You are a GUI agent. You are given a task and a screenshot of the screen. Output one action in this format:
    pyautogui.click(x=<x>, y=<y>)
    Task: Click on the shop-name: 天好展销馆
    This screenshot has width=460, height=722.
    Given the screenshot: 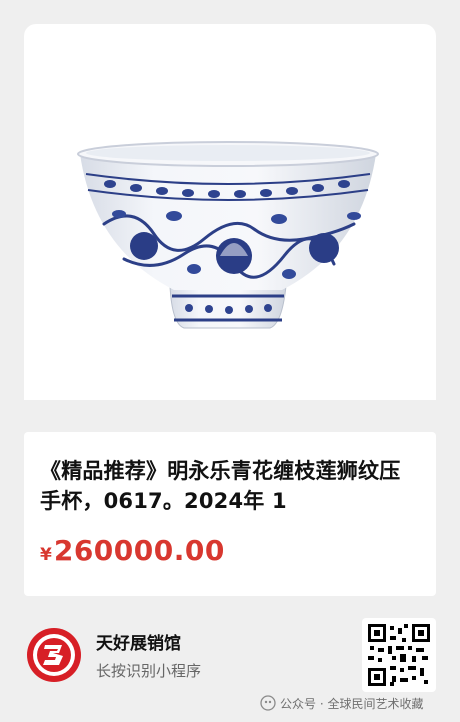 What is the action you would take?
    pyautogui.click(x=138, y=644)
    